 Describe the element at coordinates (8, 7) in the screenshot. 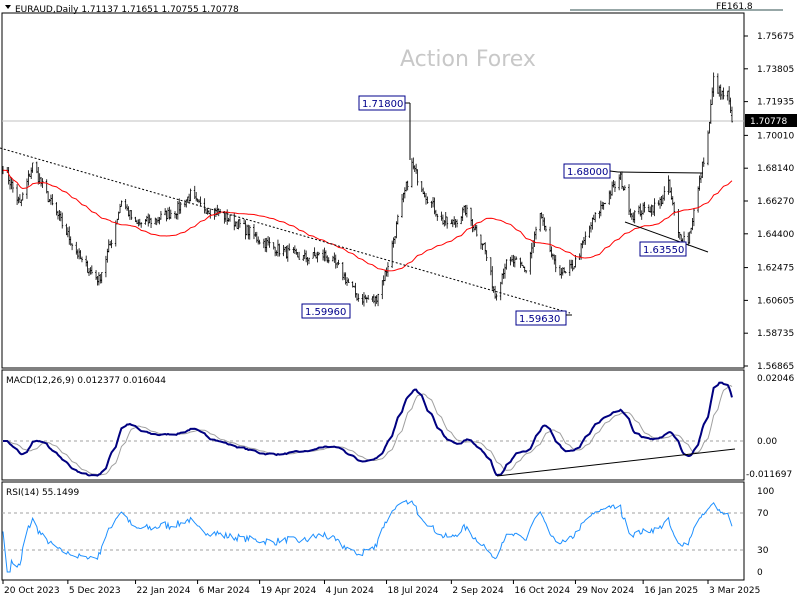

I see `collapse-triangle-icon` at that location.